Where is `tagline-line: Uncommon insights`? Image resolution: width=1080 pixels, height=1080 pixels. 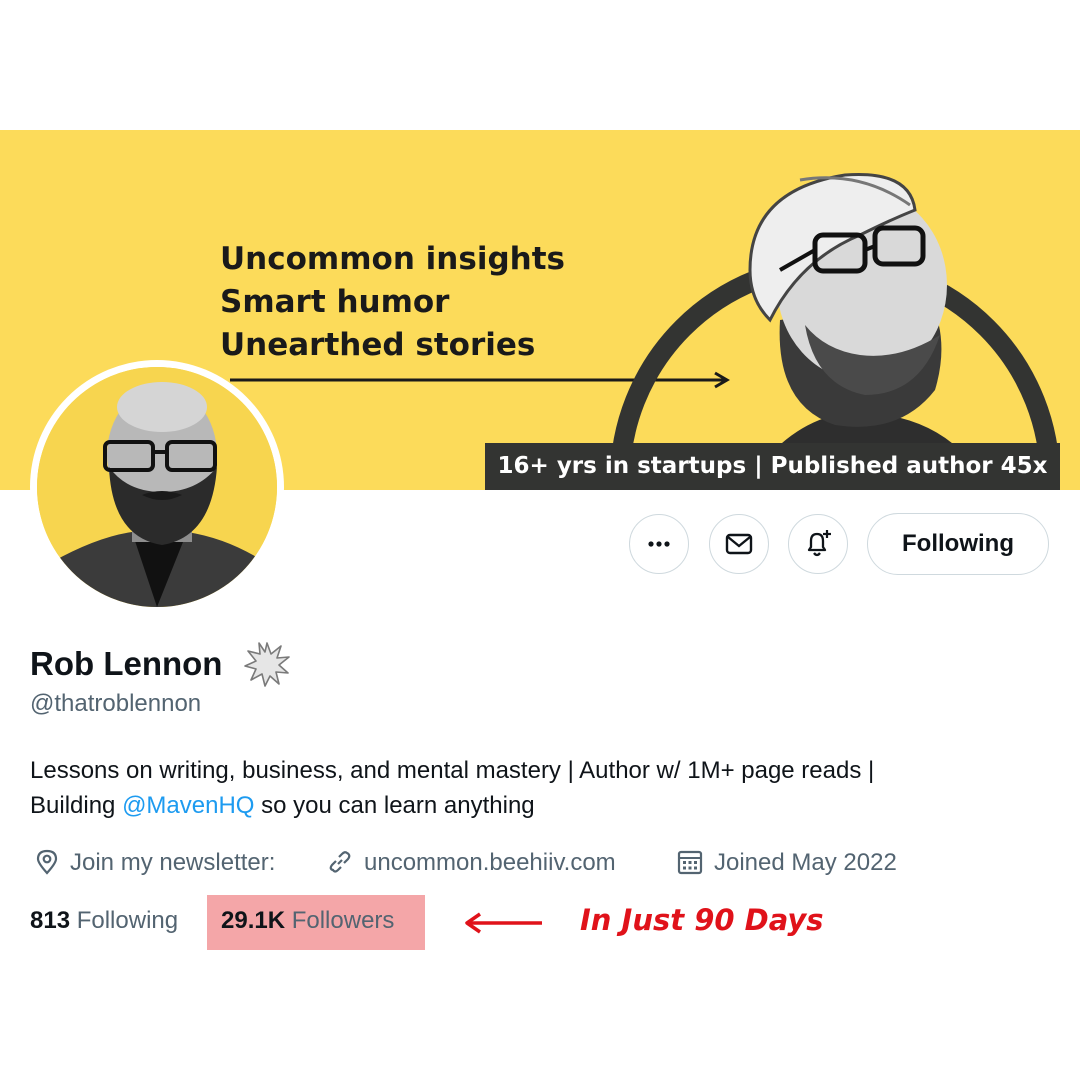
tagline-line: Uncommon insights is located at coordinates (392, 259).